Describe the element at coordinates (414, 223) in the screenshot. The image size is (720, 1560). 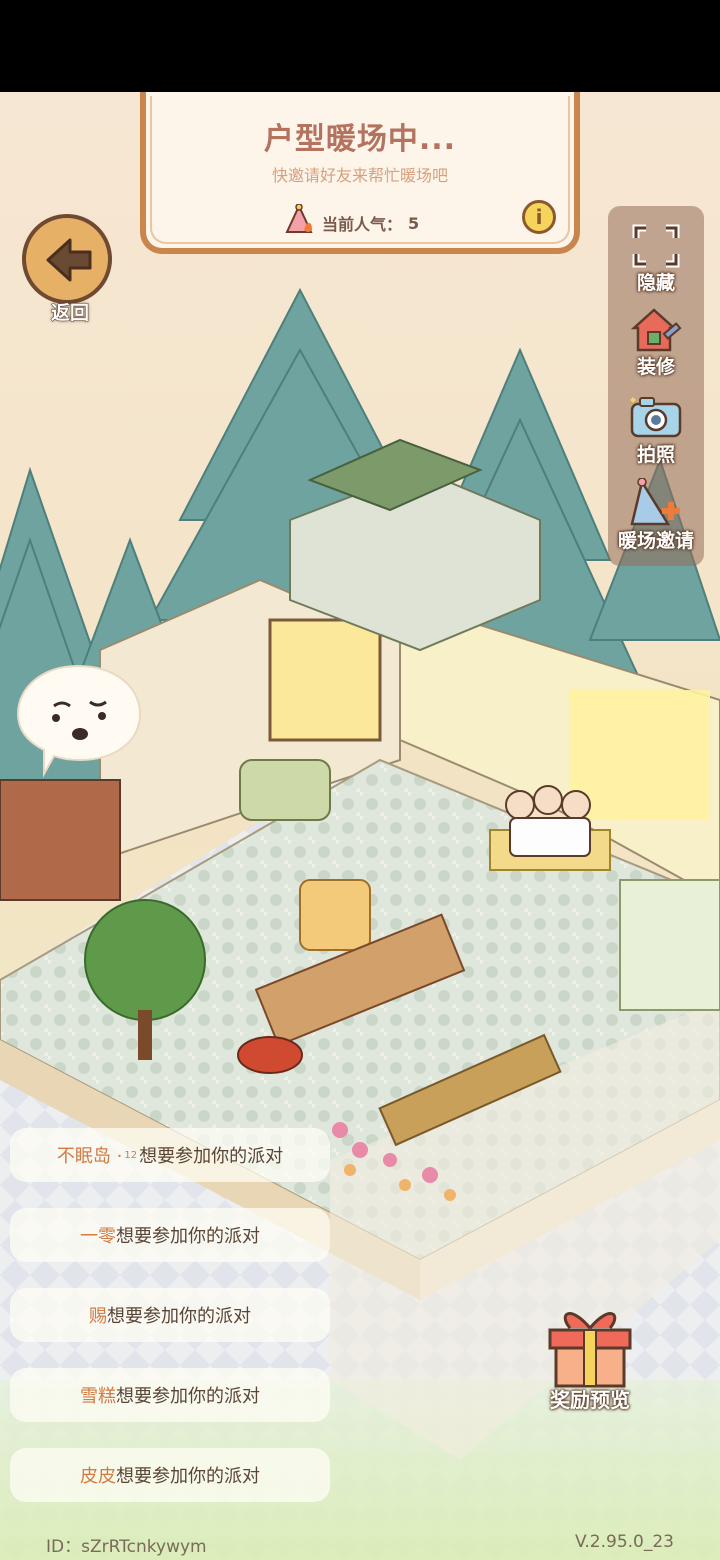
I see `popularity-value: 5` at that location.